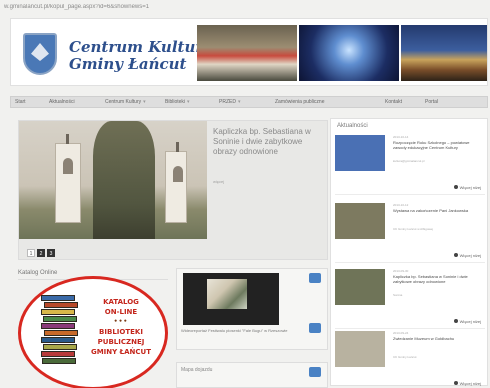 The width and height of the screenshot is (490, 388). Describe the element at coordinates (436, 338) in the screenshot. I see `news-title: Zwiedzanie Muzeum w Gołdbachu` at that location.